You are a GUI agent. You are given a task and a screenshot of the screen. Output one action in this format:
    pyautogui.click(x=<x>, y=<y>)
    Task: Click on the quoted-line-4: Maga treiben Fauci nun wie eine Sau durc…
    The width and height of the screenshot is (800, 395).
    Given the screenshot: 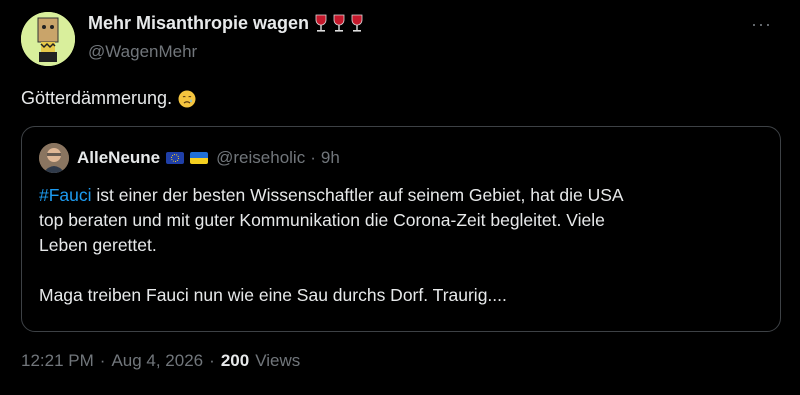 What is the action you would take?
    pyautogui.click(x=273, y=295)
    